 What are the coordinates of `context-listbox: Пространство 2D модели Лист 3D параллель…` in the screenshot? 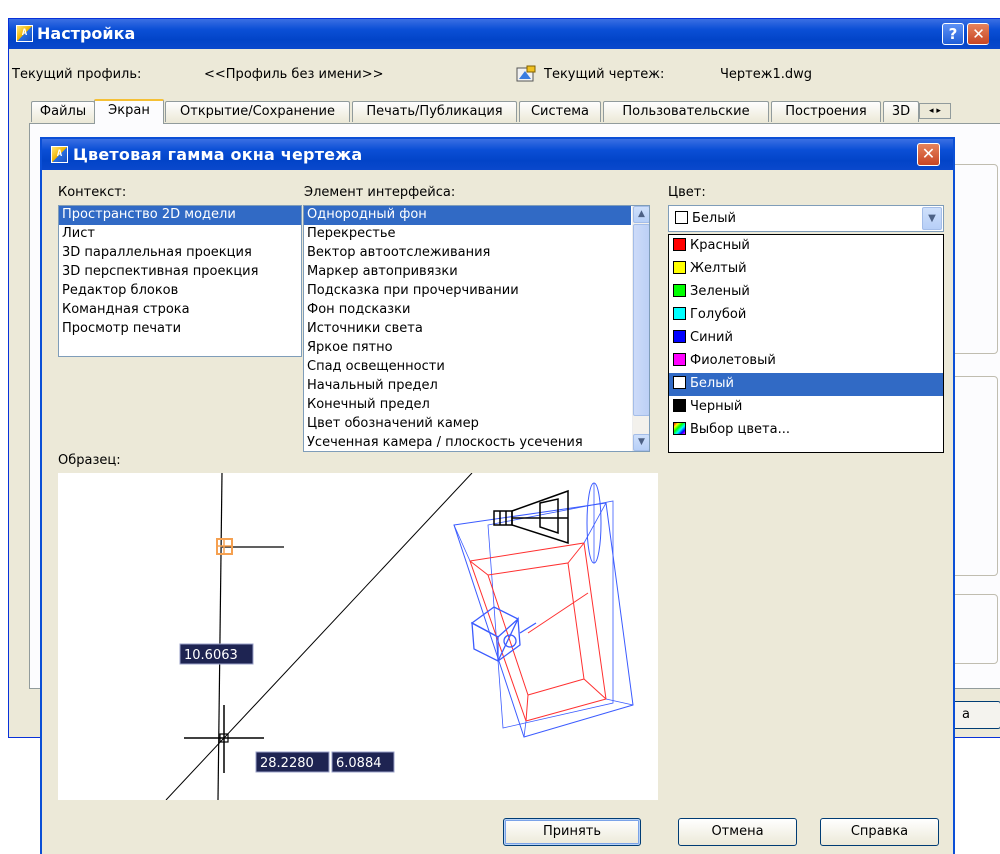 It's located at (180, 281).